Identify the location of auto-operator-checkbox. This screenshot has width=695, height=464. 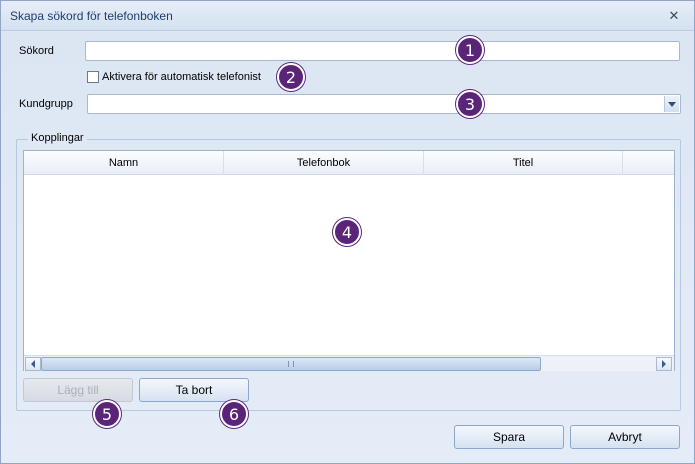
(93, 77).